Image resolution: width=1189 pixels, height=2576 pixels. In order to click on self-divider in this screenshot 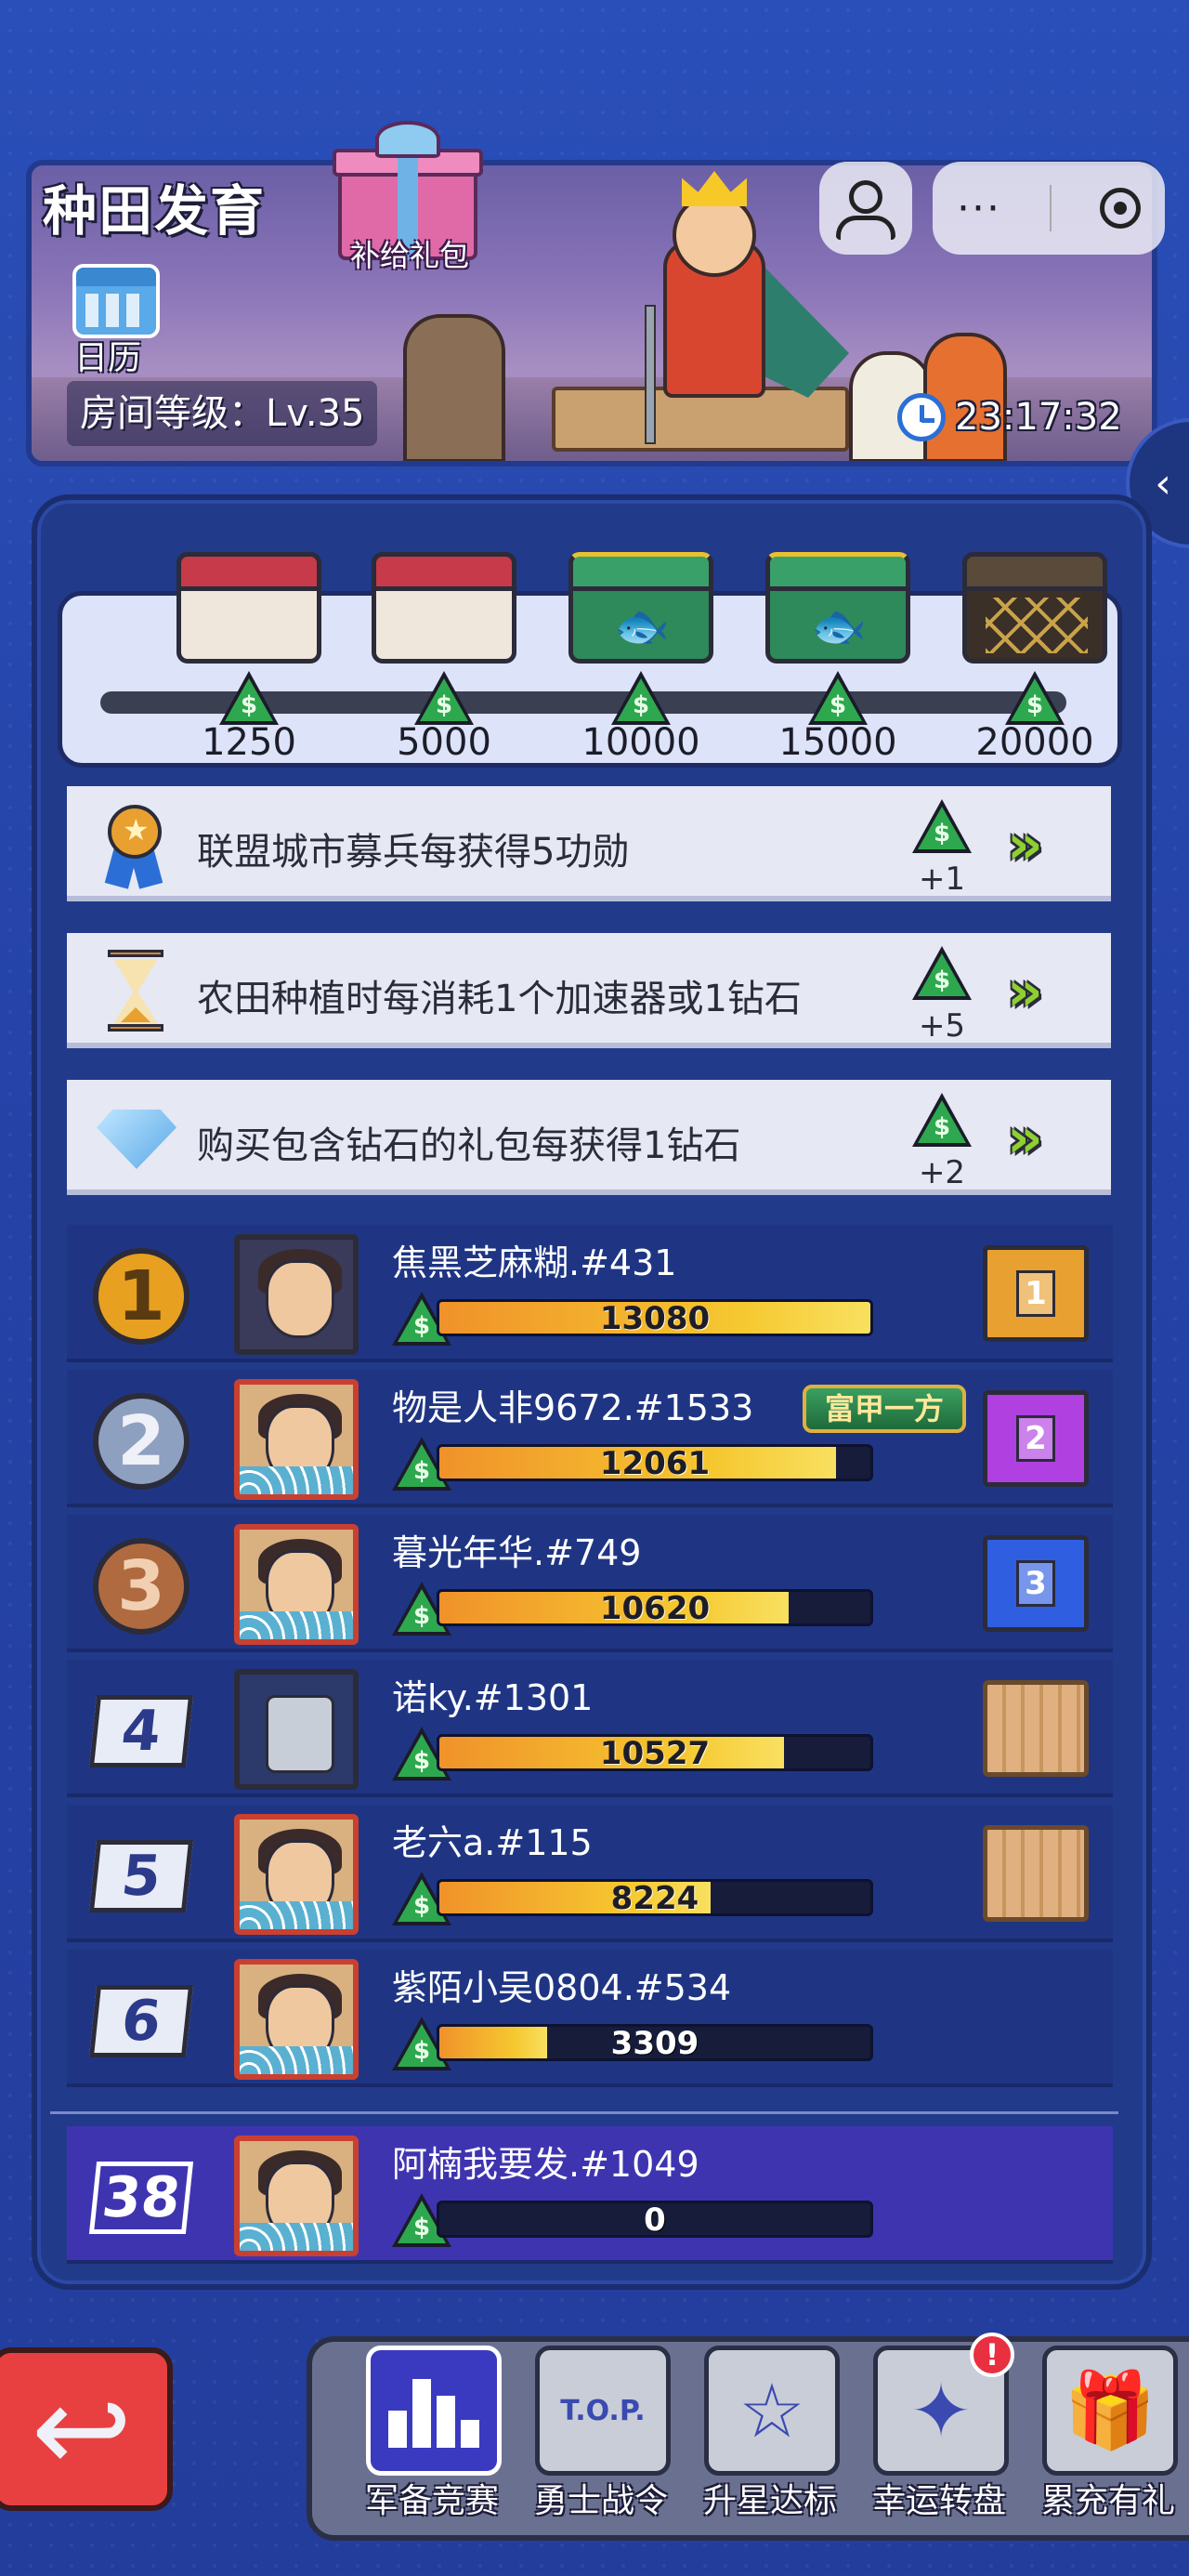, I will do `click(584, 2112)`.